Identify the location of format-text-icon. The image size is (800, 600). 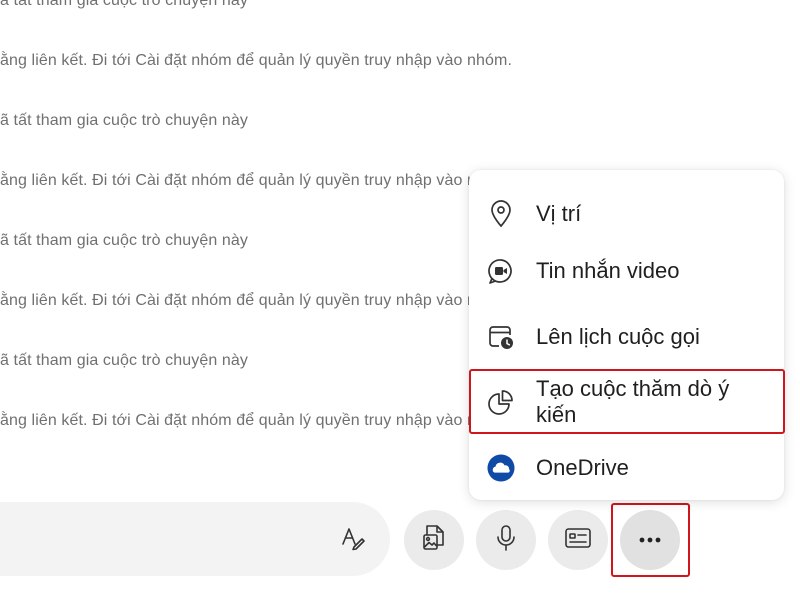
(353, 540).